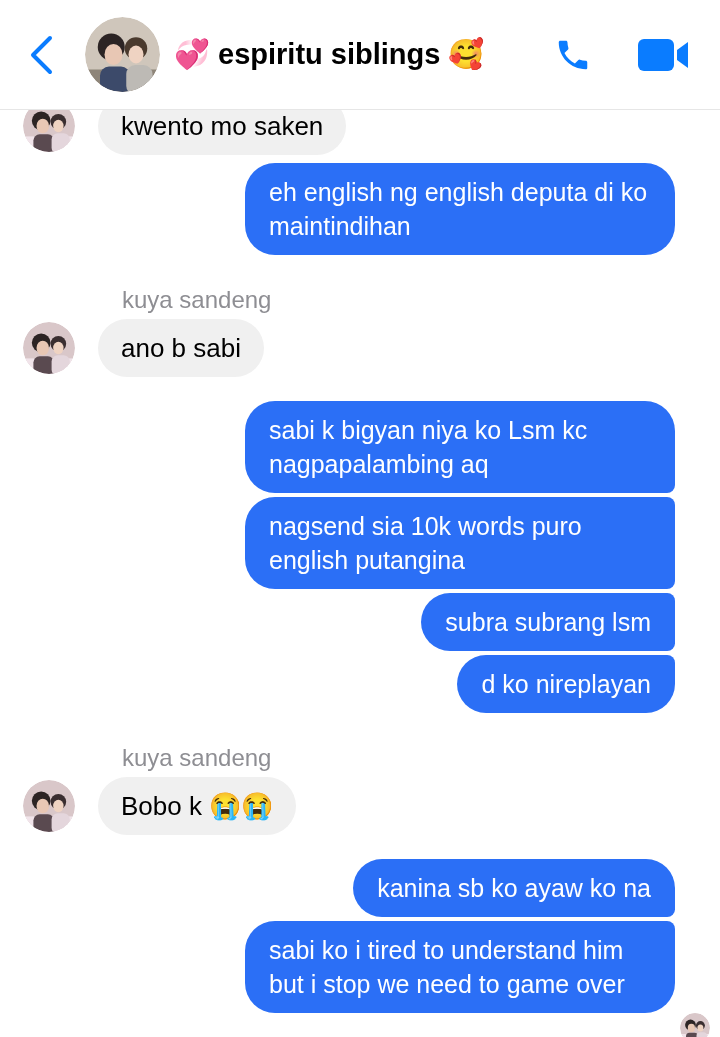  Describe the element at coordinates (664, 54) in the screenshot. I see `video-camera-icon` at that location.